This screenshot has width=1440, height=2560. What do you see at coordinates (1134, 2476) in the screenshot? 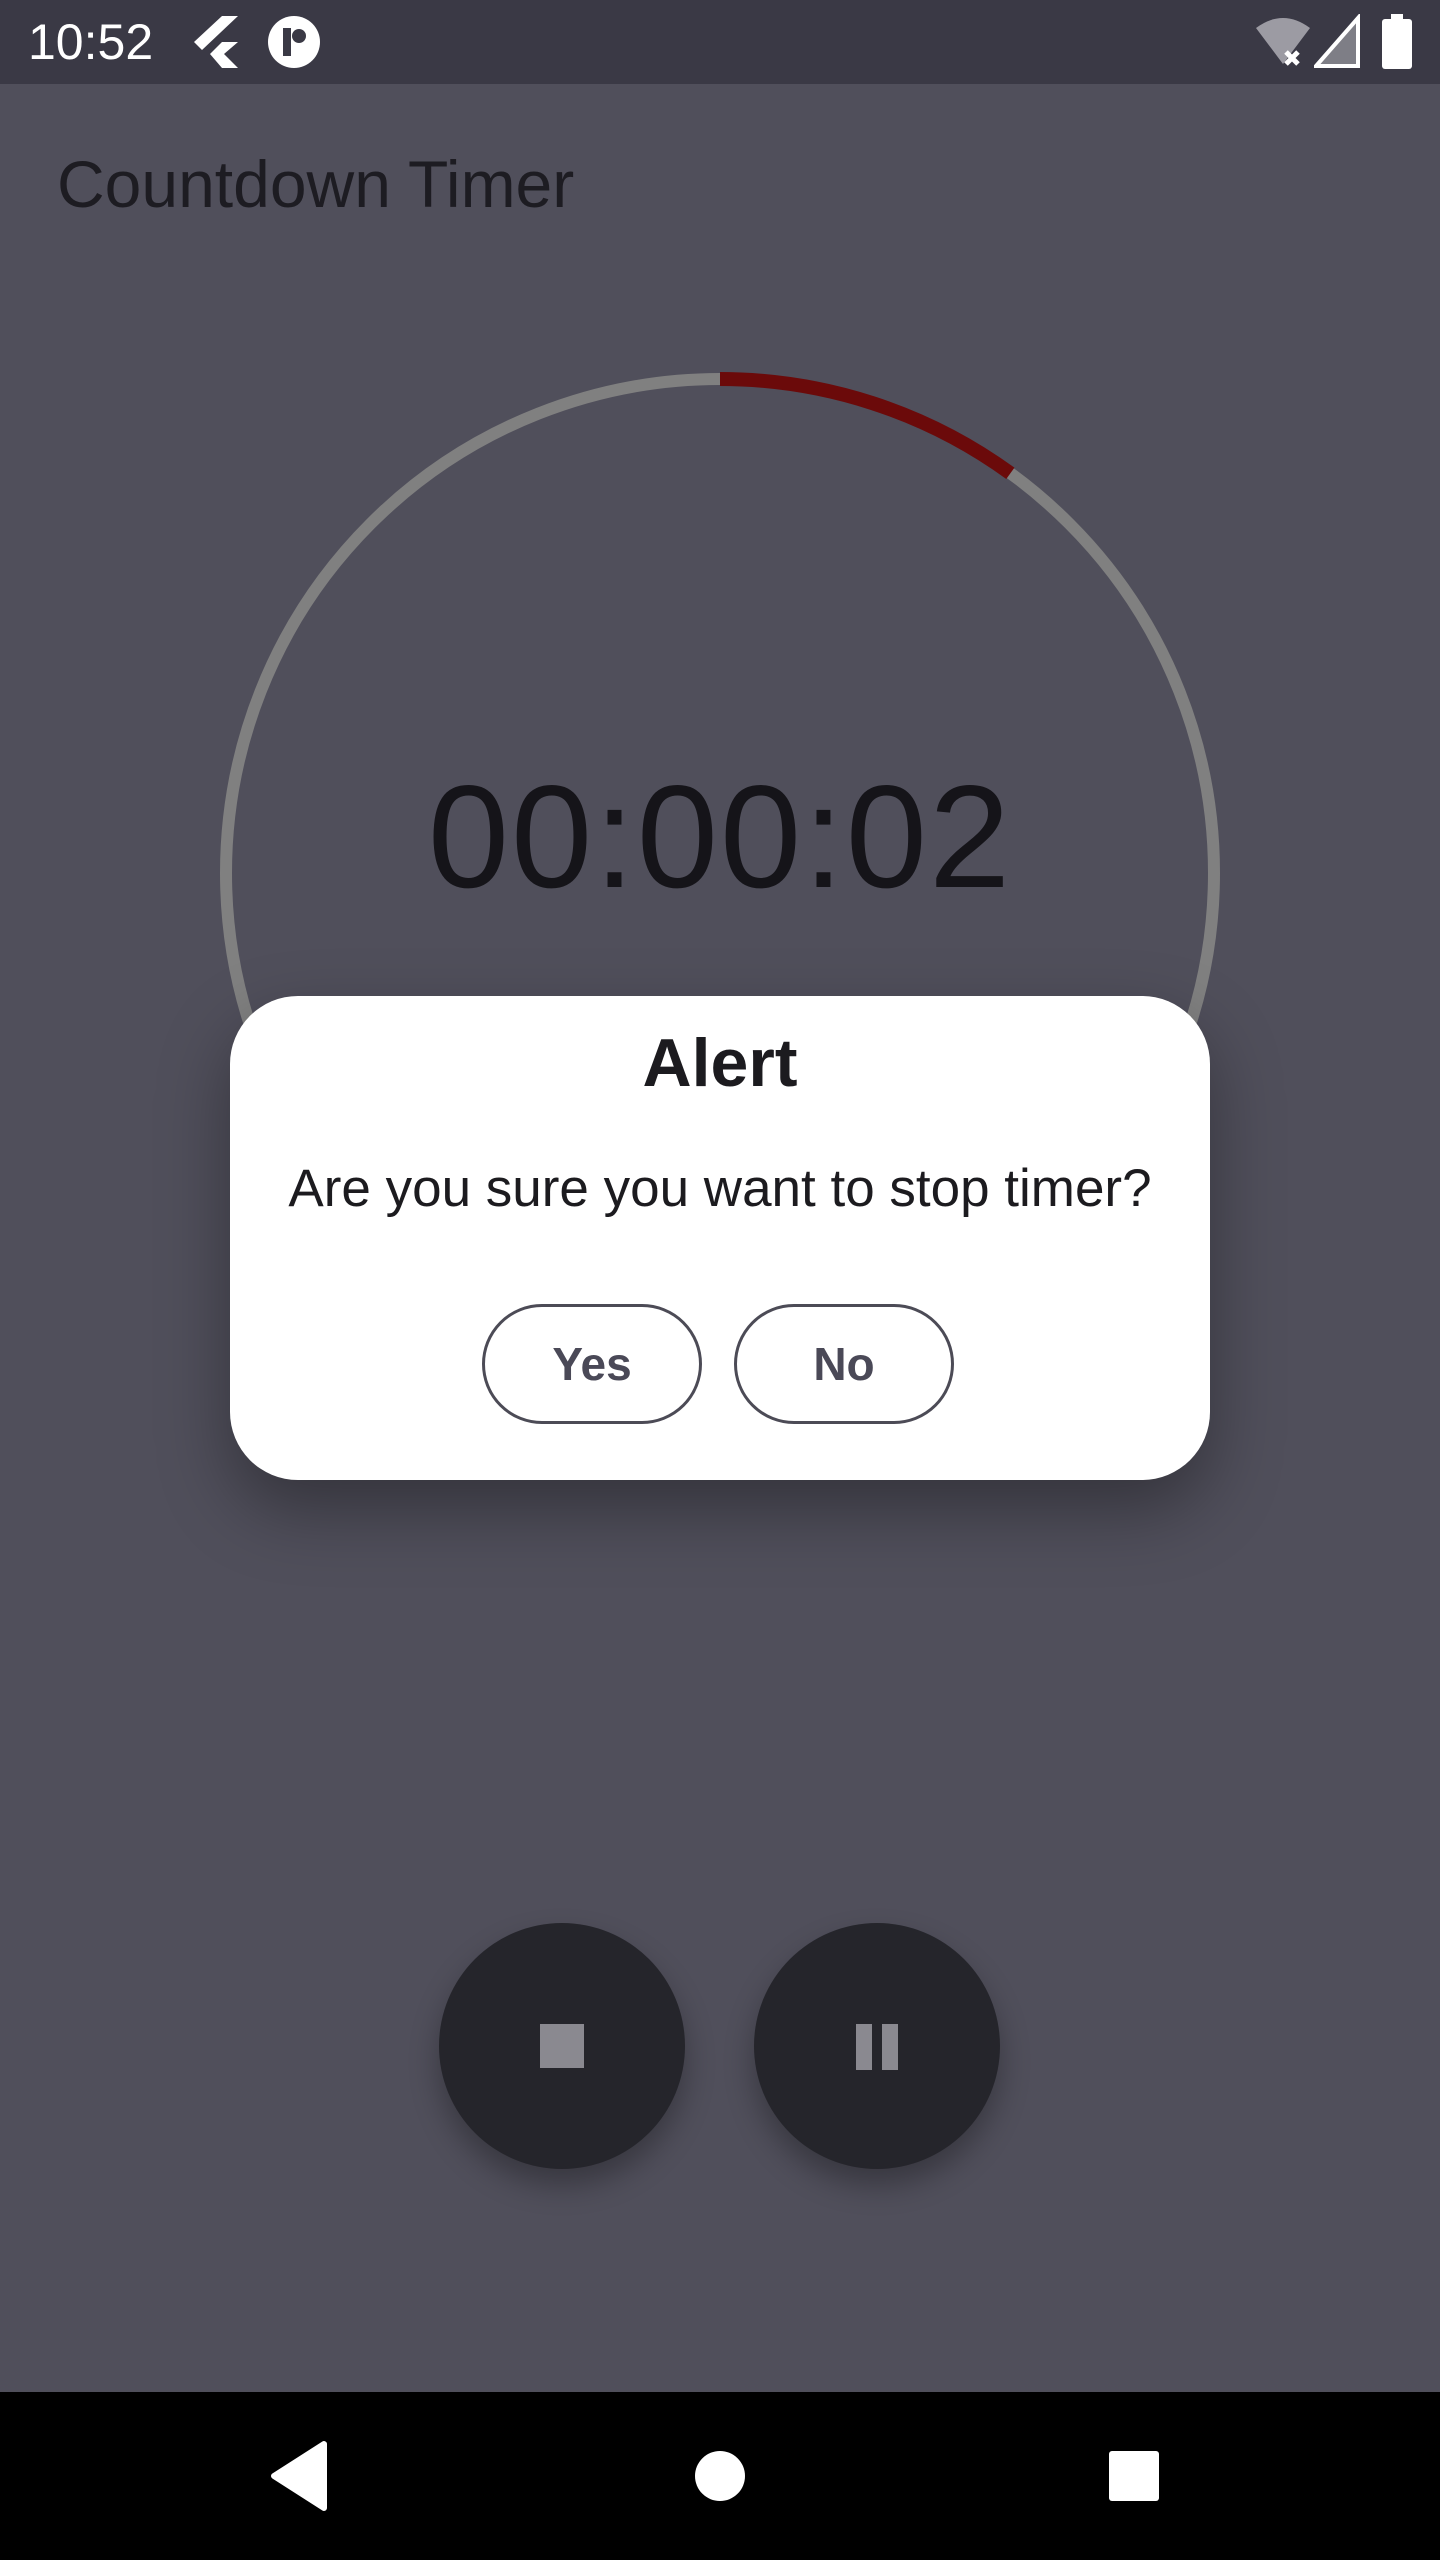
I see `recents-icon` at bounding box center [1134, 2476].